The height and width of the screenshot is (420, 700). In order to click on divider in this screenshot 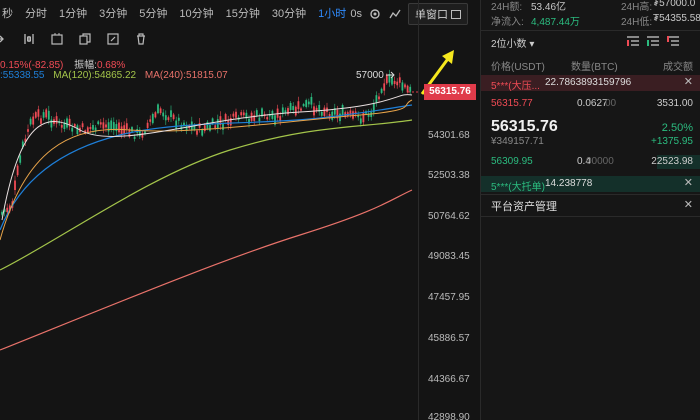, I will do `click(590, 216)`.